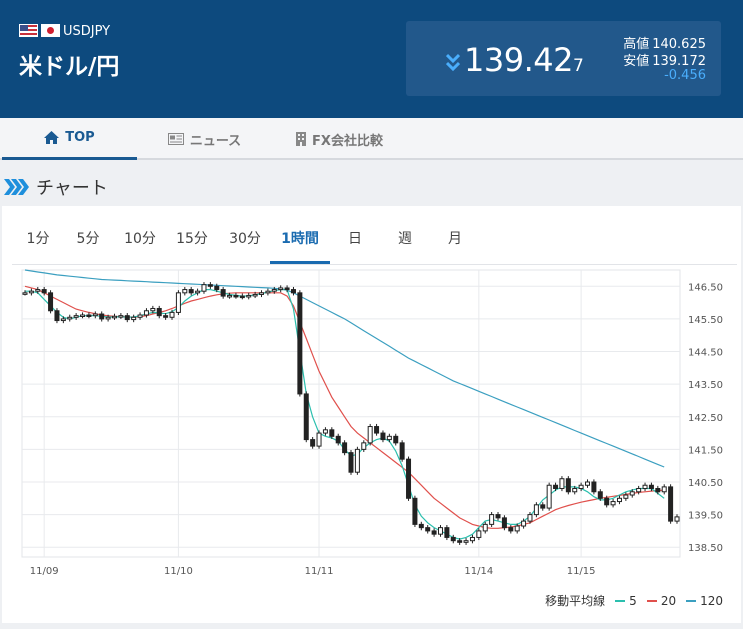 The image size is (743, 629). What do you see at coordinates (711, 600) in the screenshot?
I see `legend-ma120-label: 120` at bounding box center [711, 600].